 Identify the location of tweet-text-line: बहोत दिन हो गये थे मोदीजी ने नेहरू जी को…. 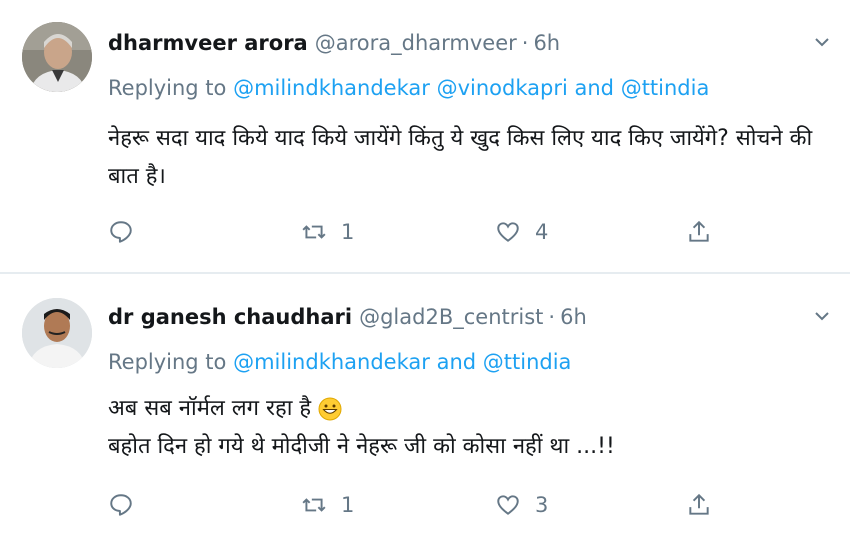
(361, 446).